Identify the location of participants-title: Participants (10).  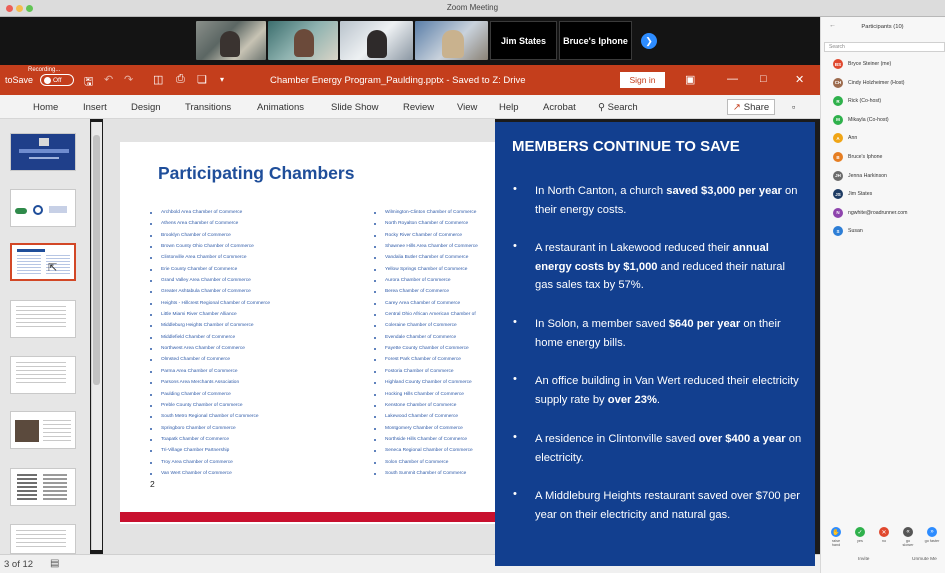
(882, 27).